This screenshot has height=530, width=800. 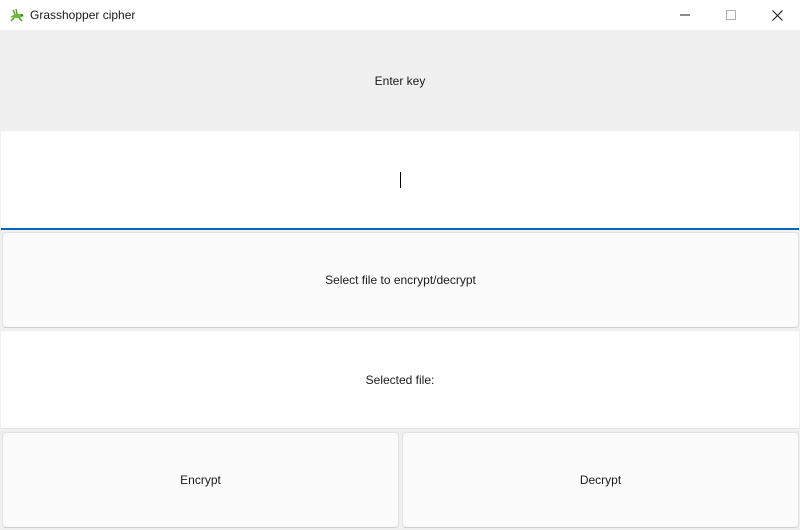 What do you see at coordinates (83, 15) in the screenshot?
I see `window-title: Grasshopper cipher` at bounding box center [83, 15].